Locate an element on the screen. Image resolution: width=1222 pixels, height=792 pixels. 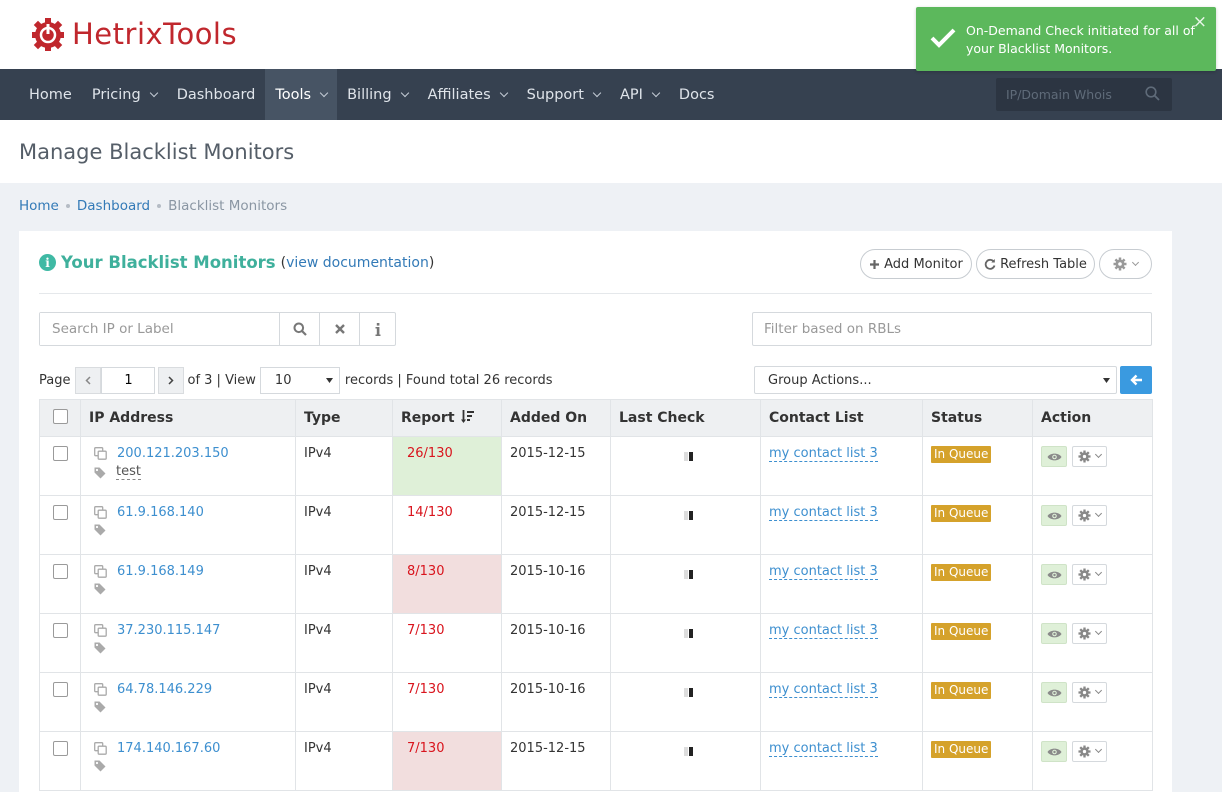
toast-close-button: × is located at coordinates (1200, 22).